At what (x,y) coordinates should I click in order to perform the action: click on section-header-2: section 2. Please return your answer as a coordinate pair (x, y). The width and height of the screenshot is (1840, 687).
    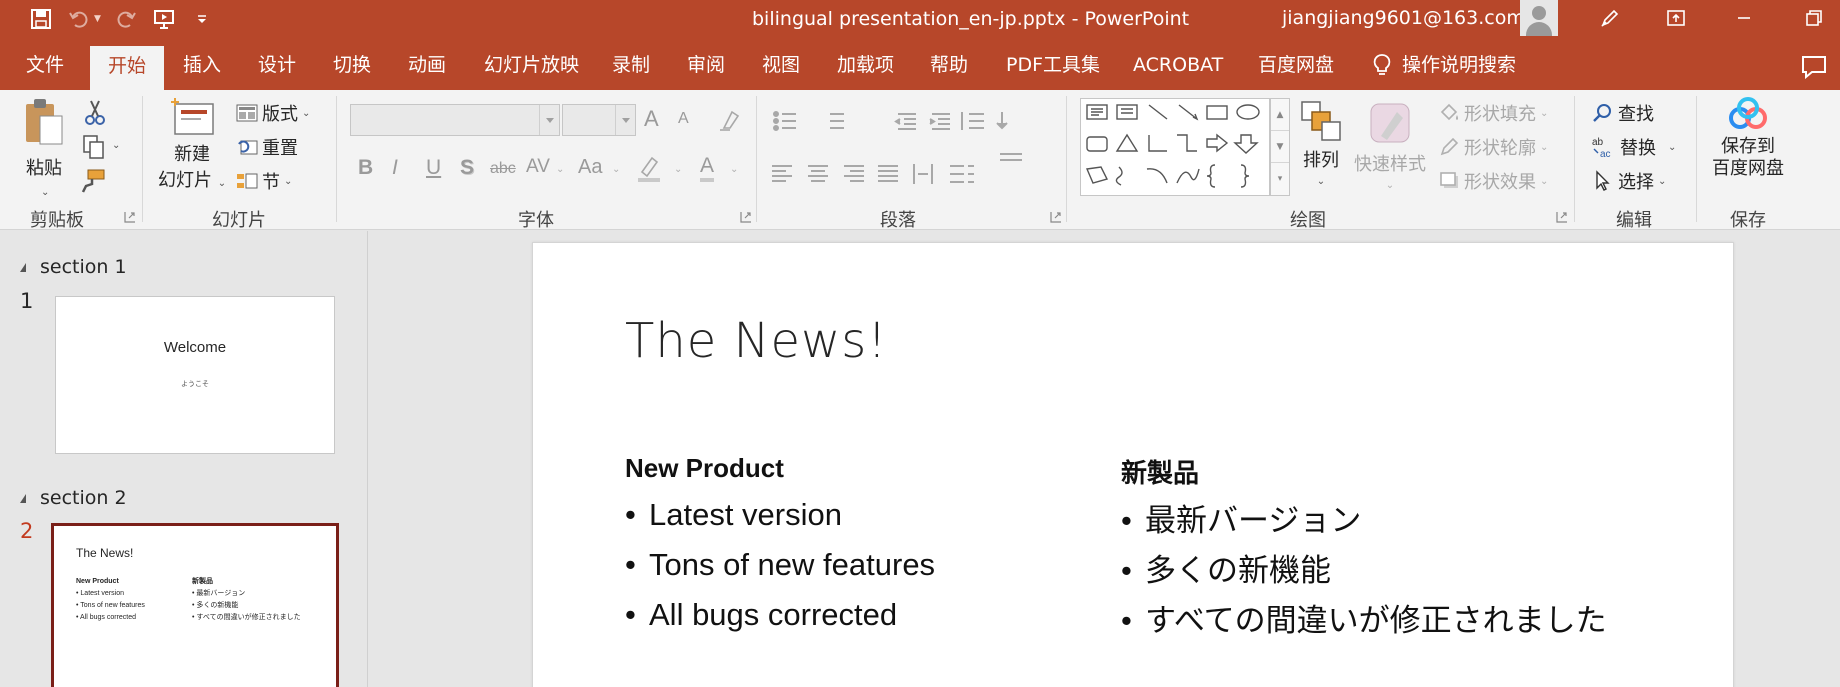
    Looking at the image, I should click on (73, 498).